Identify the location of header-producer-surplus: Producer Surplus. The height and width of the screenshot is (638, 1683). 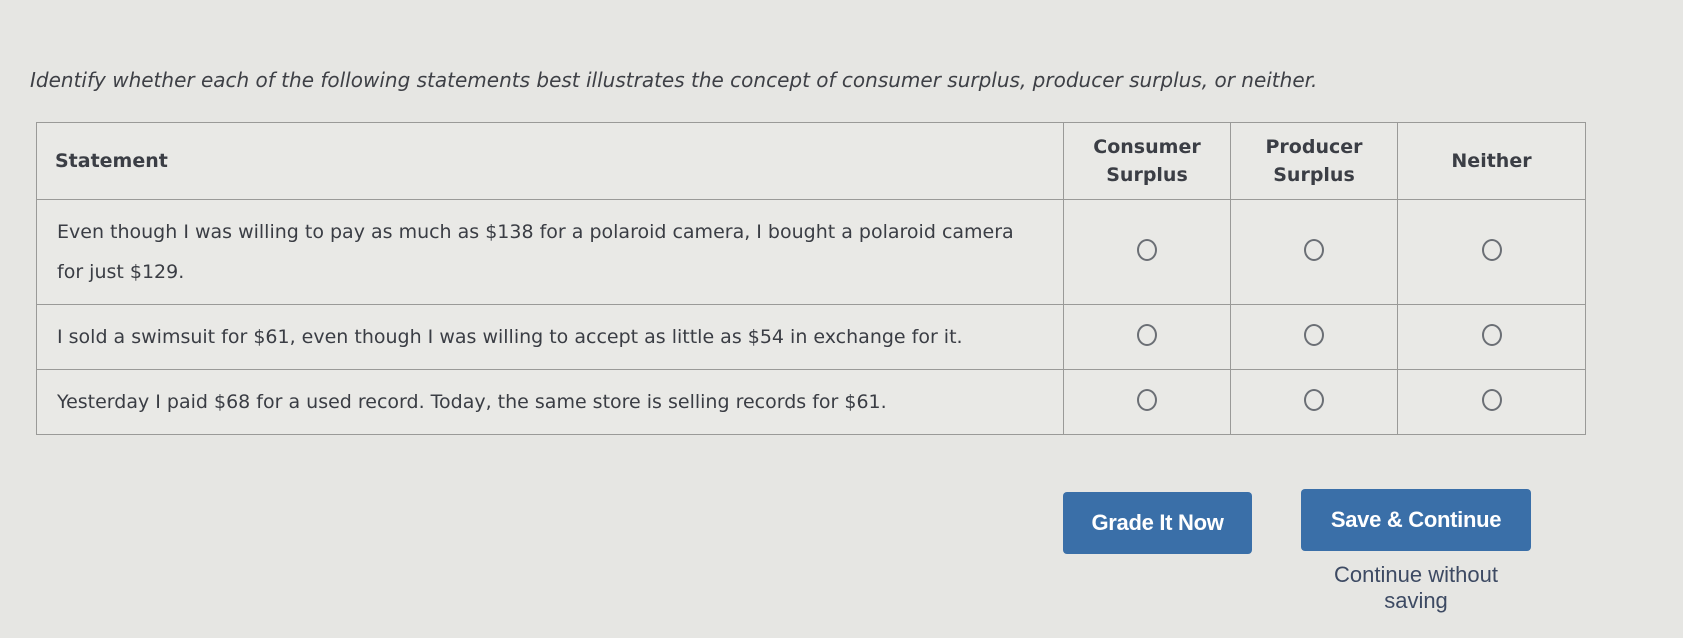
(1314, 161).